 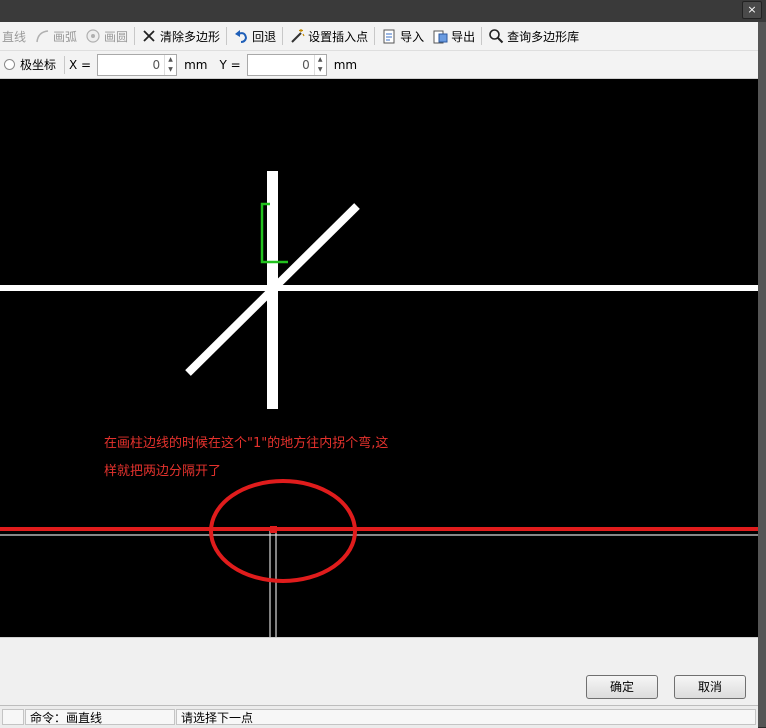 I want to click on window-right-edge, so click(x=762, y=374).